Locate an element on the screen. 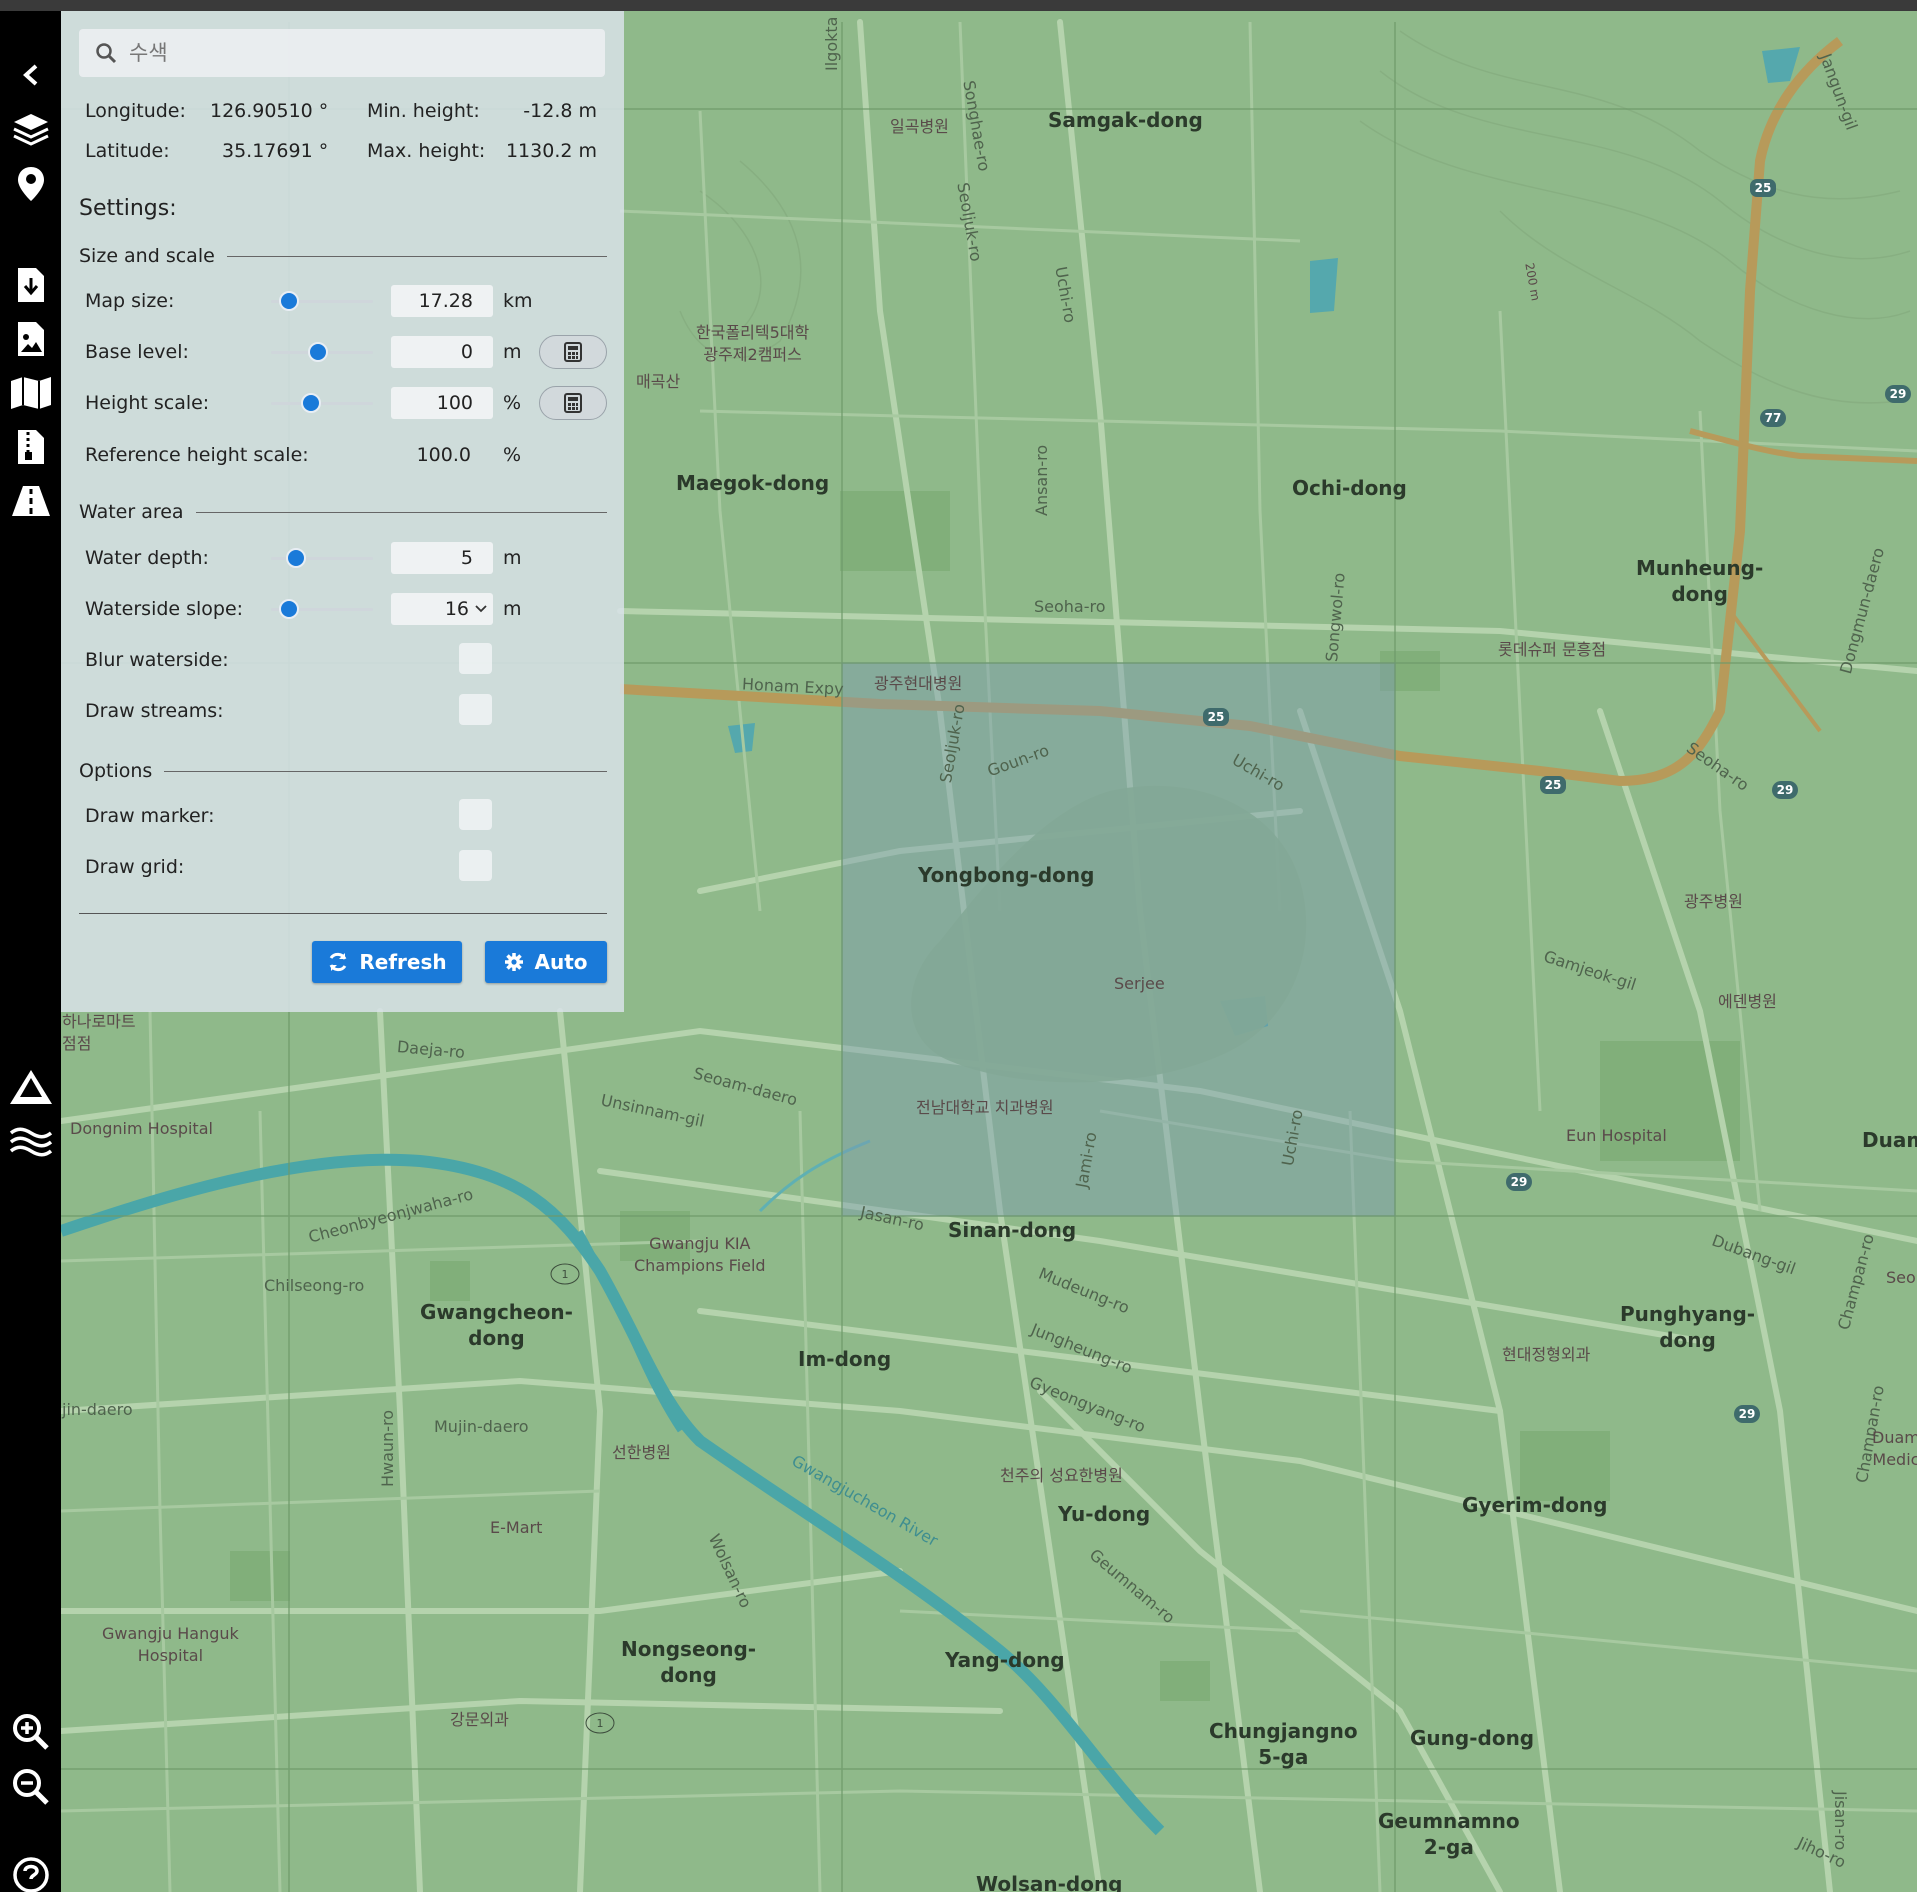 The image size is (1917, 1892). draw-grid-label: Draw grid: is located at coordinates (135, 867).